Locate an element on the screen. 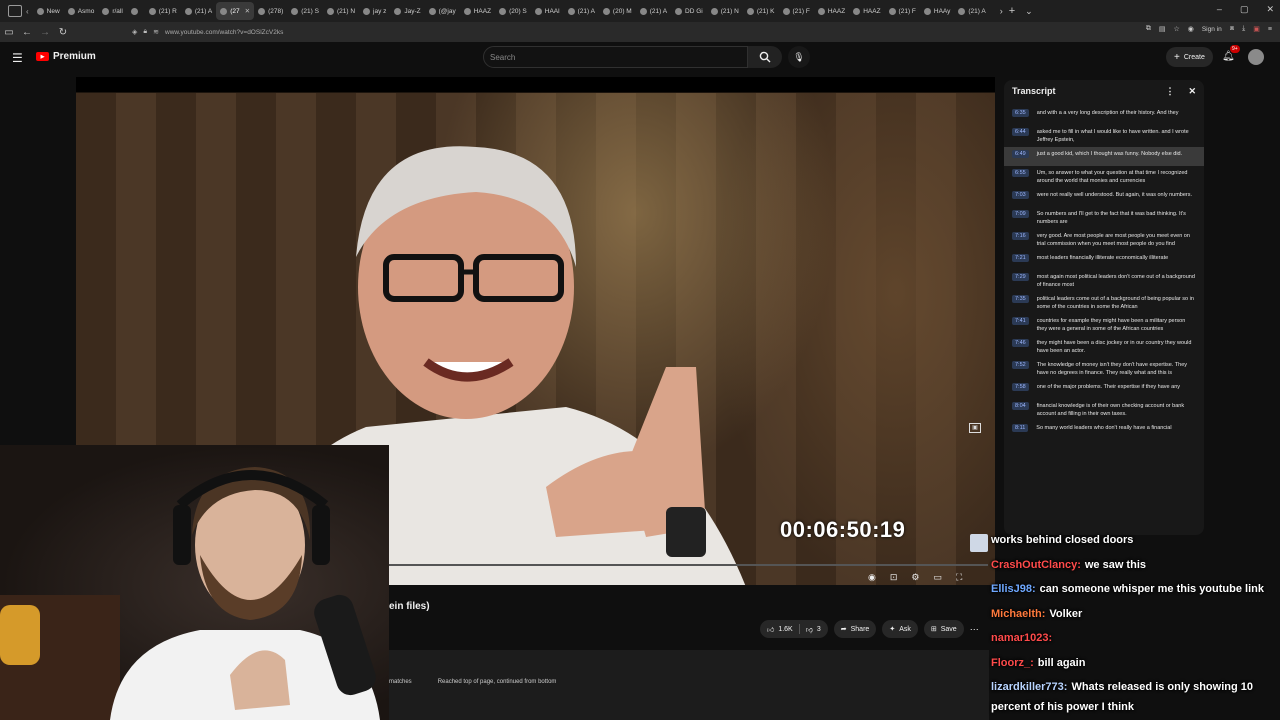  transcript-timestamp: 7:03 is located at coordinates (1020, 195).